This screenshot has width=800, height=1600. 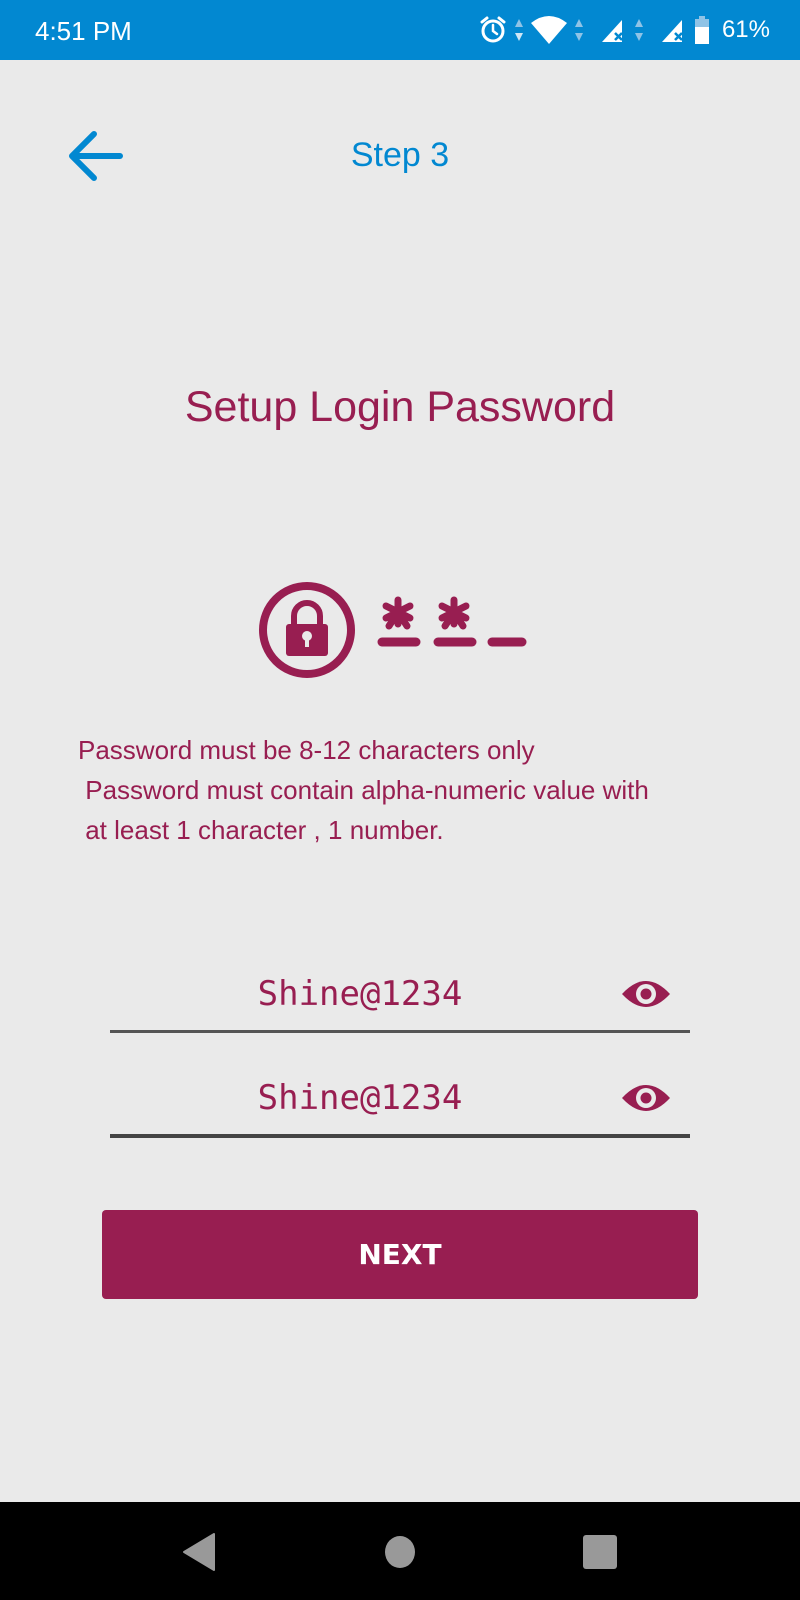 I want to click on back-triangle-icon, so click(x=200, y=1554).